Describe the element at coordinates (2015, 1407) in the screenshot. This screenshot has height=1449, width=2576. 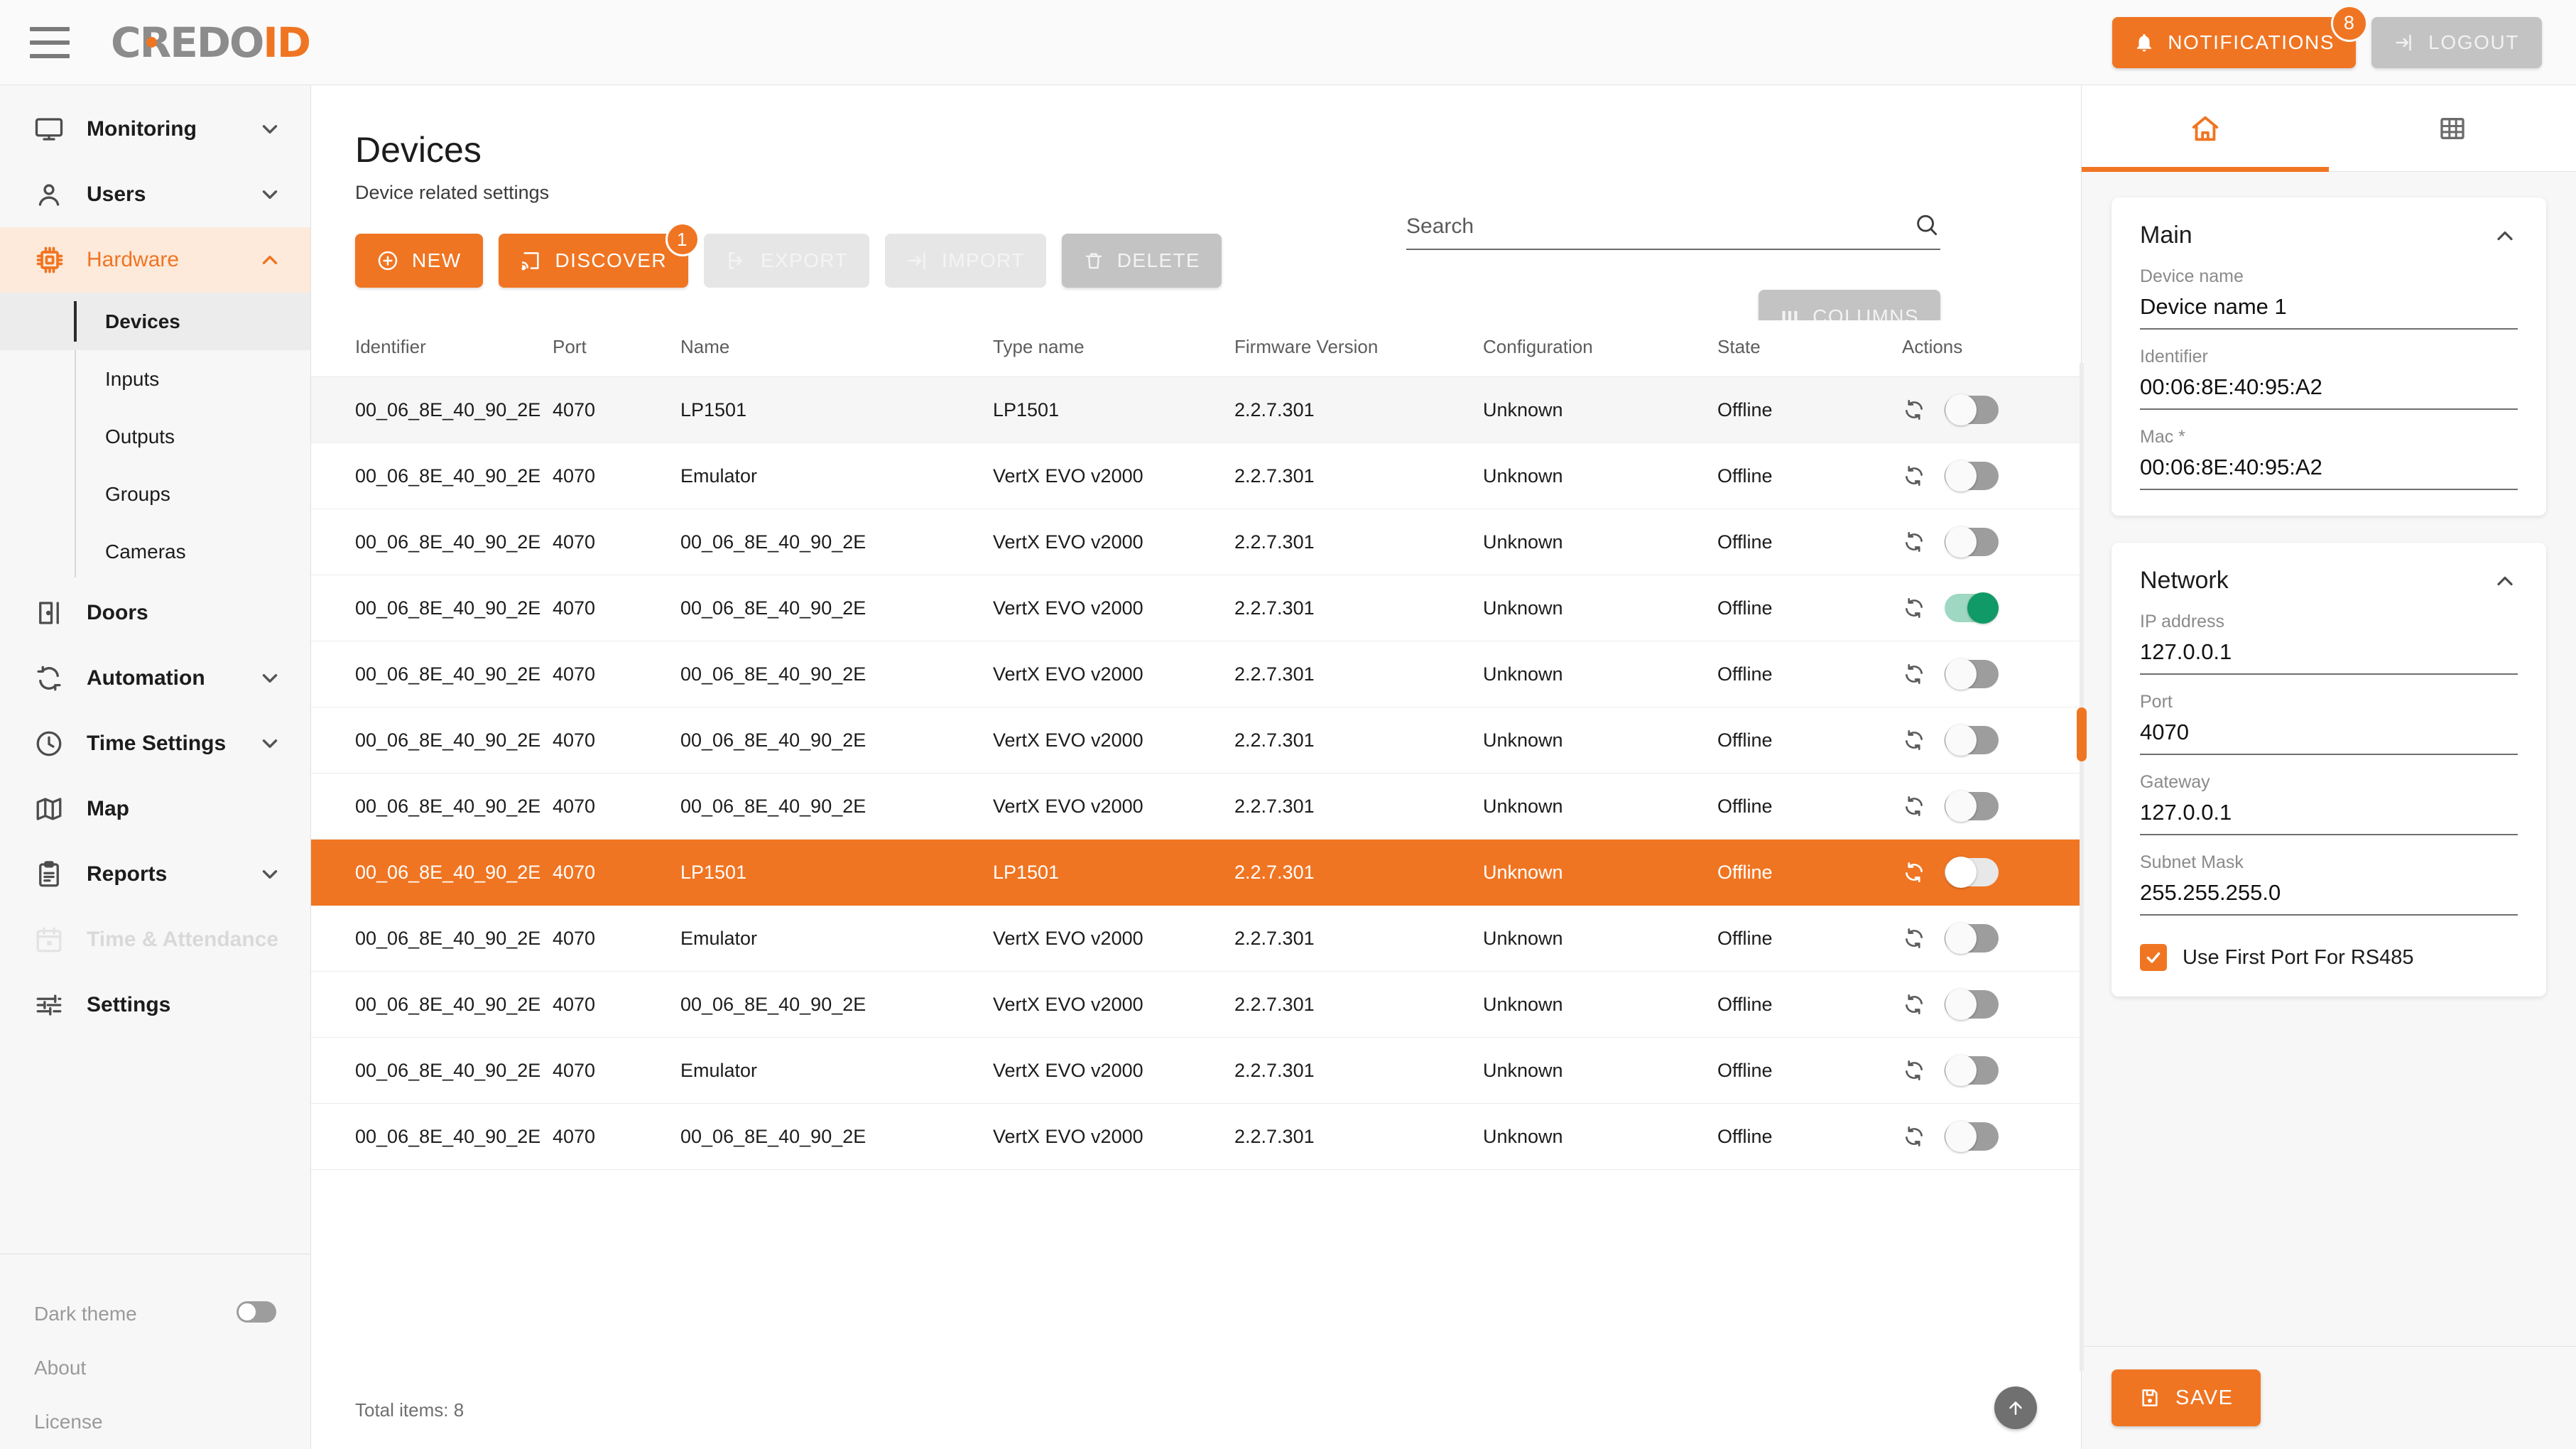
I see `scroll-to-top-button` at that location.